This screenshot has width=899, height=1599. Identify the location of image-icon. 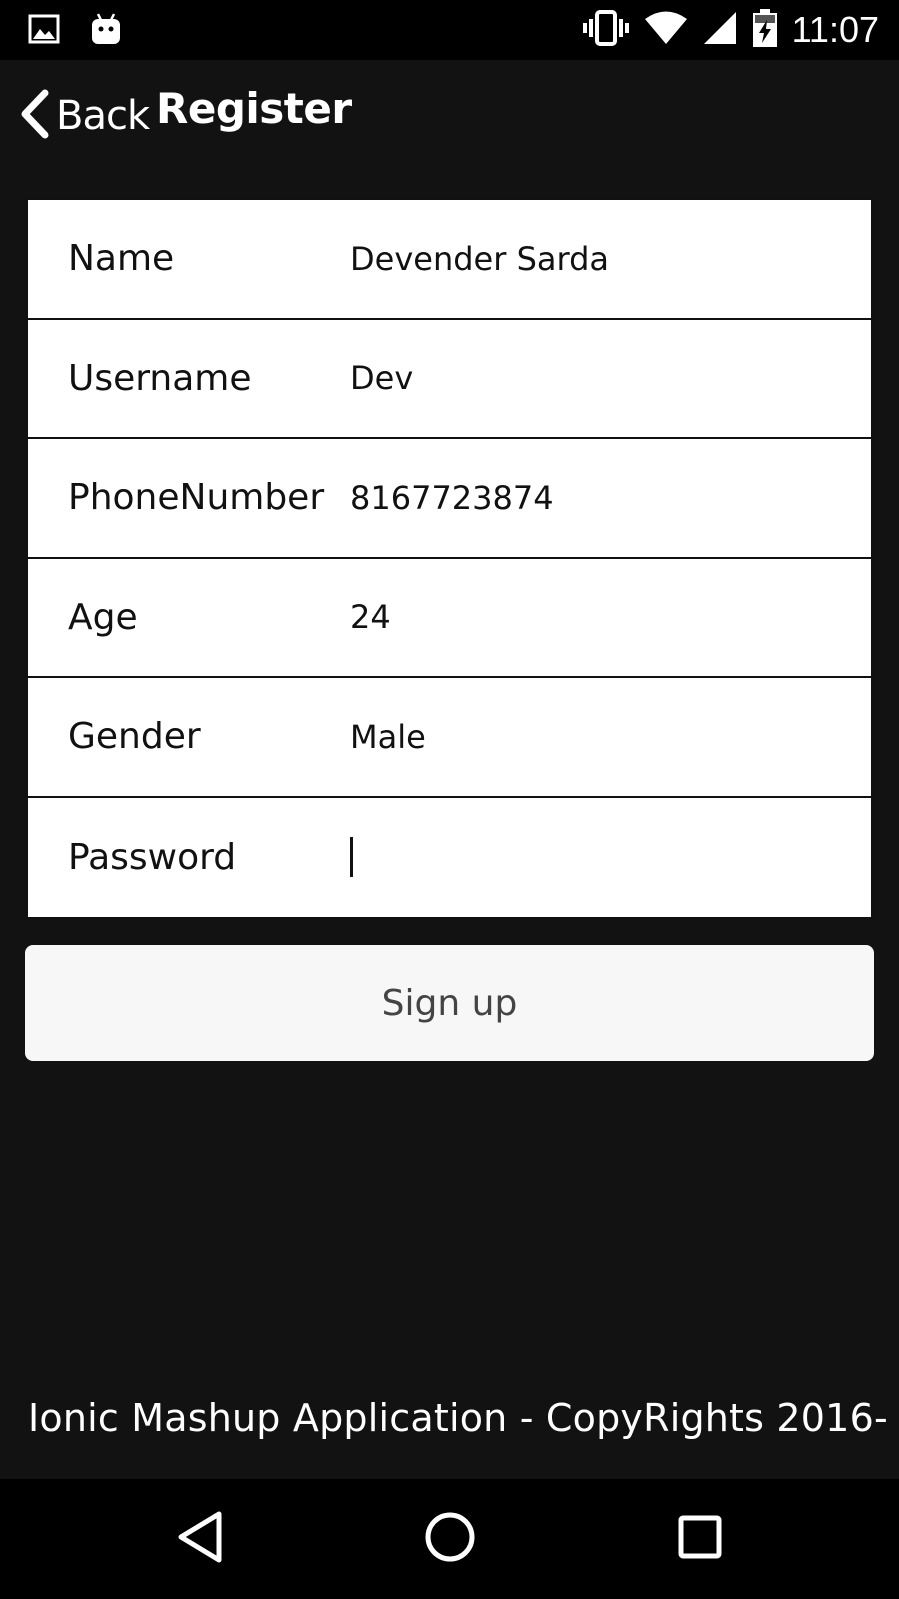
(44, 31).